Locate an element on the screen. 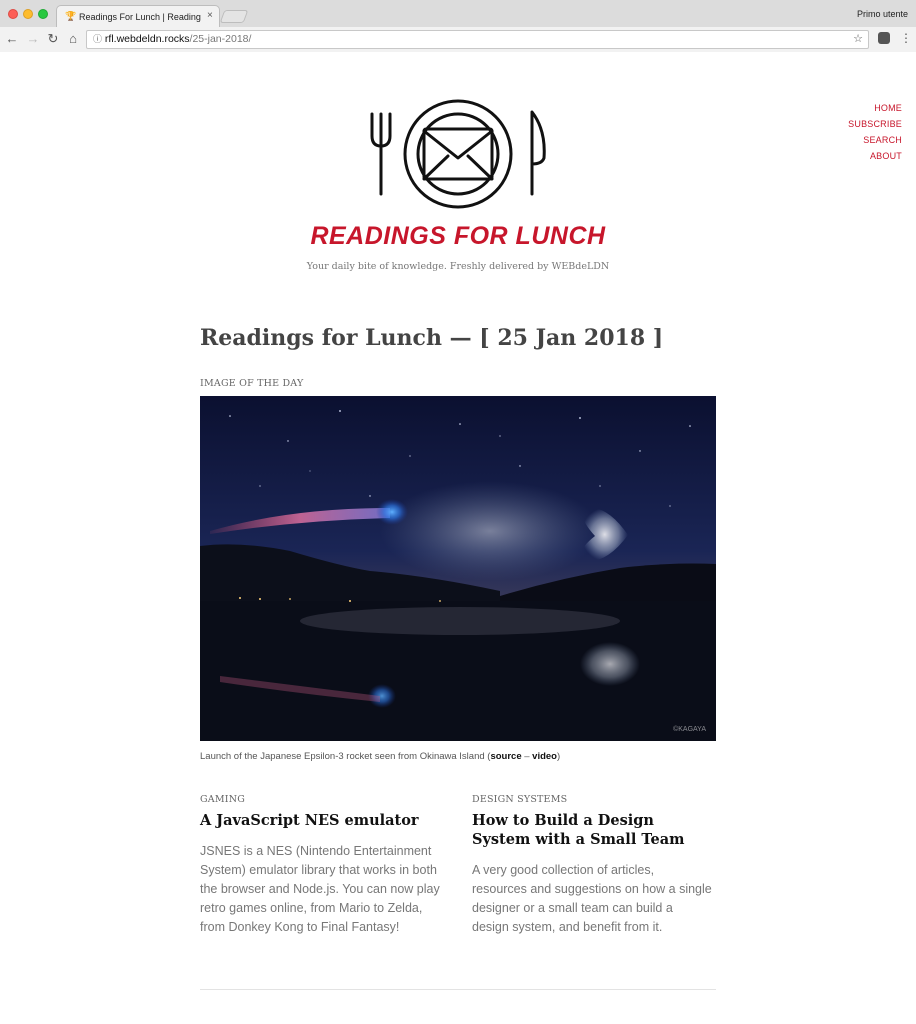  maximize-window-button is located at coordinates (43, 14).